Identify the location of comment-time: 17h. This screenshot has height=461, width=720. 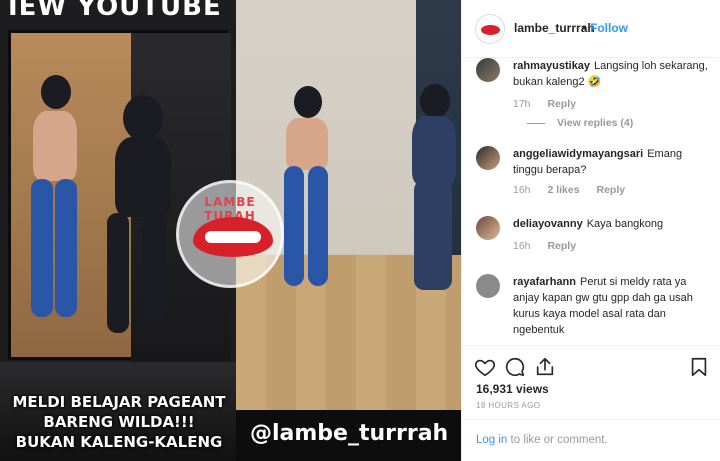
(522, 104).